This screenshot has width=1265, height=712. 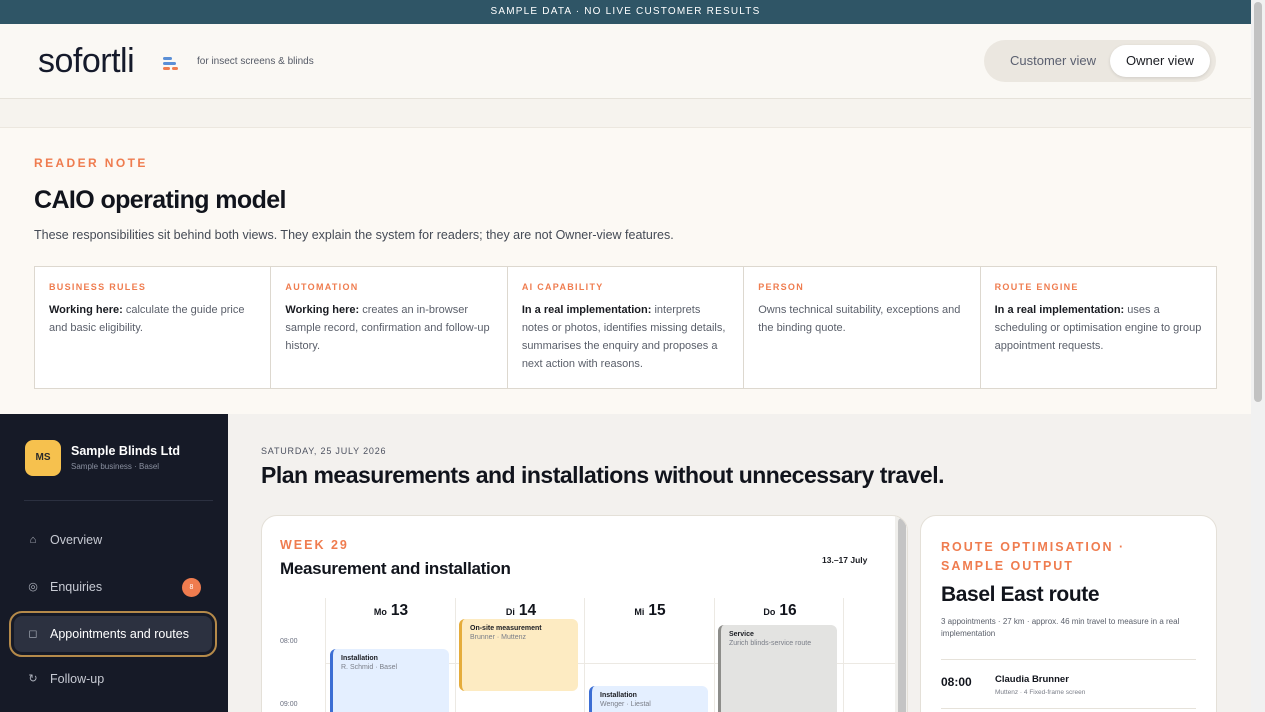 What do you see at coordinates (399, 610) in the screenshot?
I see `day-date: 13` at bounding box center [399, 610].